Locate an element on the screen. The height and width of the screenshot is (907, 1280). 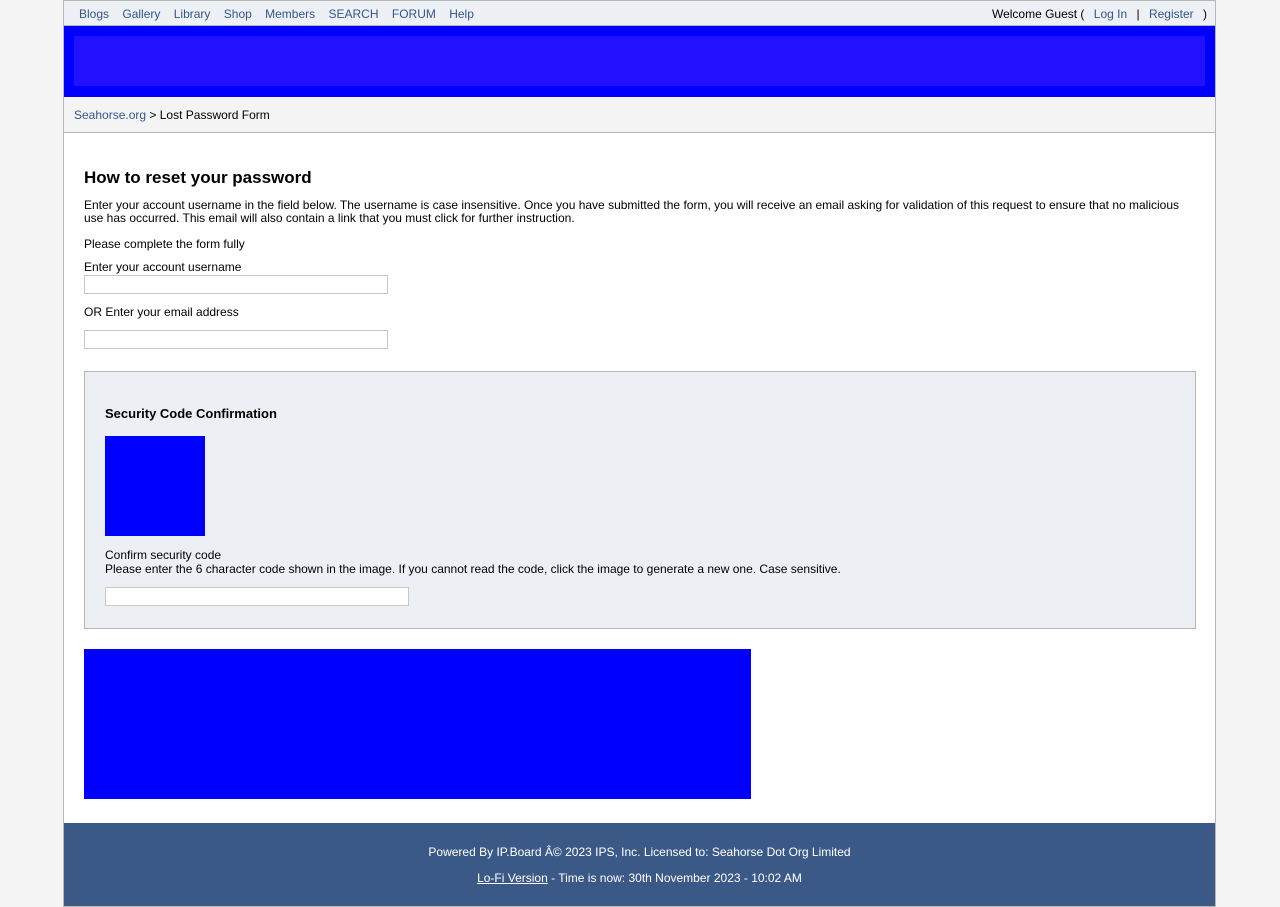
header-banner is located at coordinates (639, 61).